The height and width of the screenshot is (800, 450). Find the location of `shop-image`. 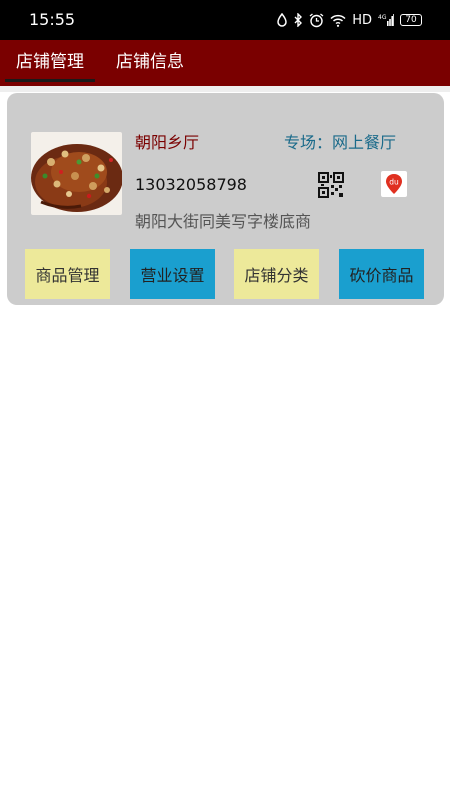

shop-image is located at coordinates (76, 173).